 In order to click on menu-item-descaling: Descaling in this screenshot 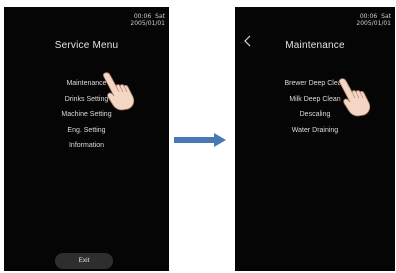, I will do `click(315, 115)`.